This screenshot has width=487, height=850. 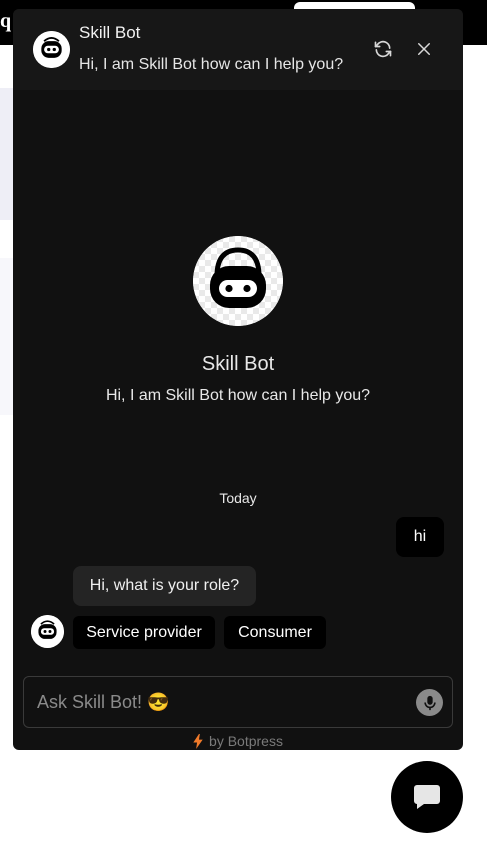 What do you see at coordinates (51, 49) in the screenshot?
I see `bot-avatar-icon` at bounding box center [51, 49].